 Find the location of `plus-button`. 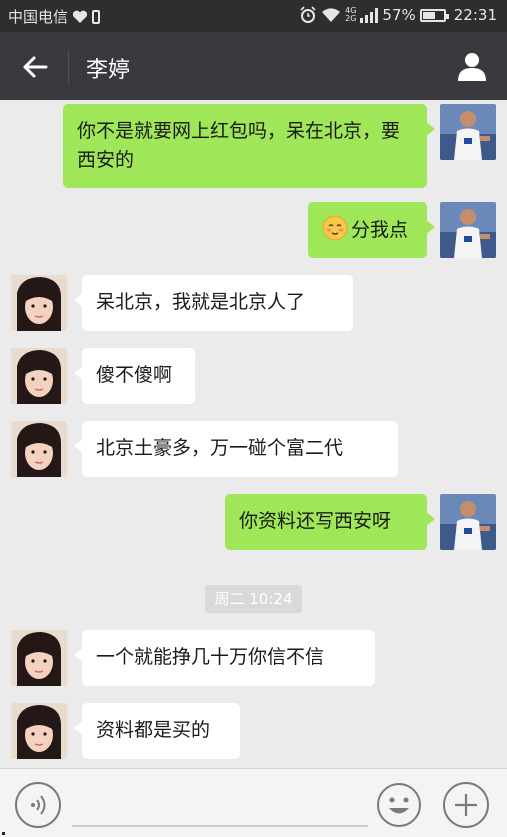

plus-button is located at coordinates (466, 805).